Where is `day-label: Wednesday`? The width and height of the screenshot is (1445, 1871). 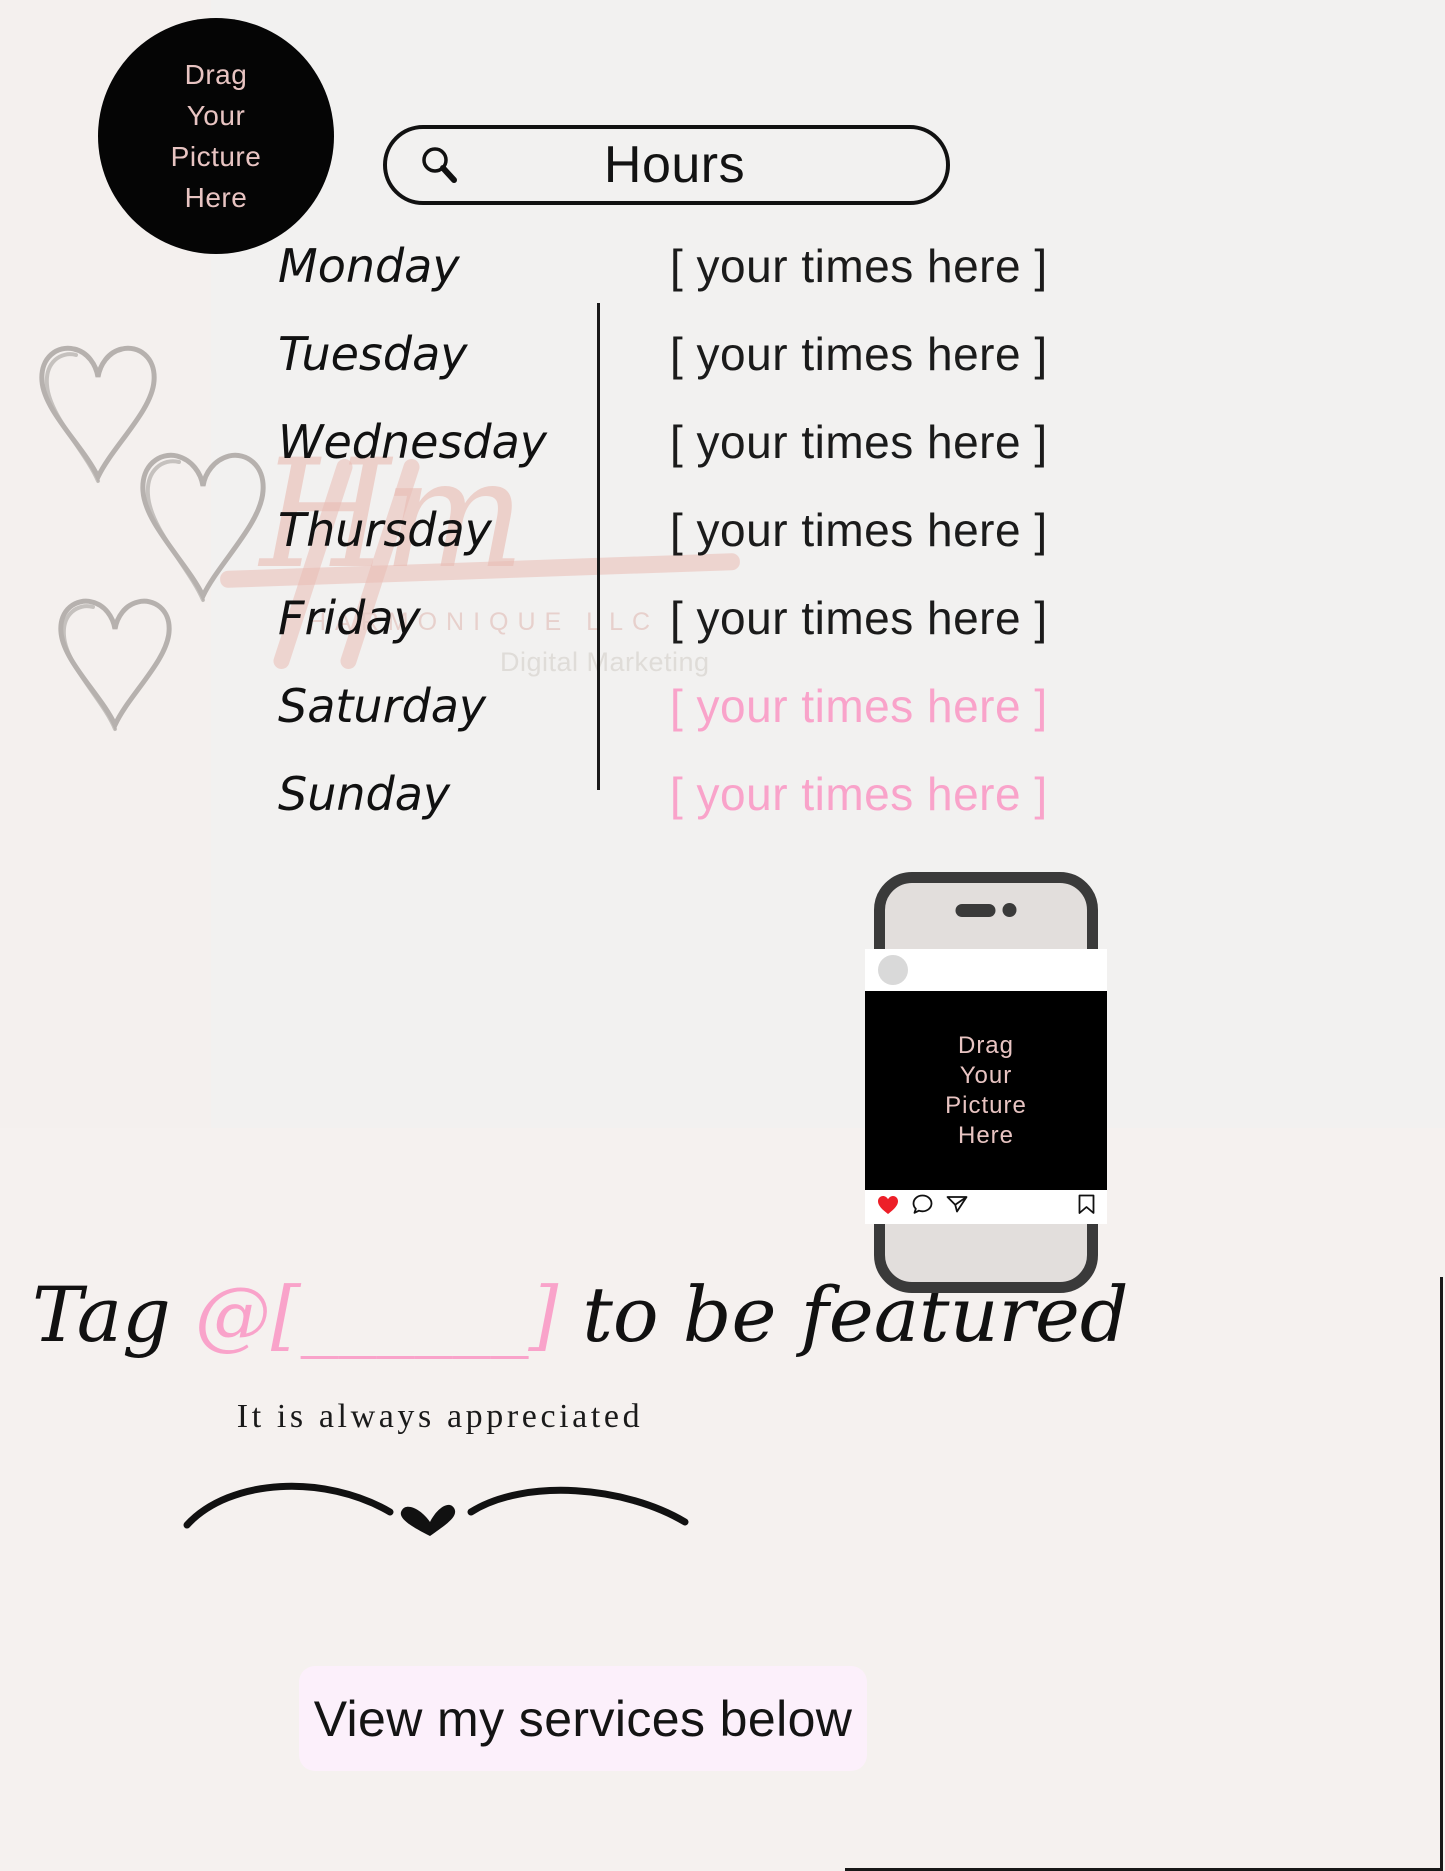 day-label: Wednesday is located at coordinates (413, 442).